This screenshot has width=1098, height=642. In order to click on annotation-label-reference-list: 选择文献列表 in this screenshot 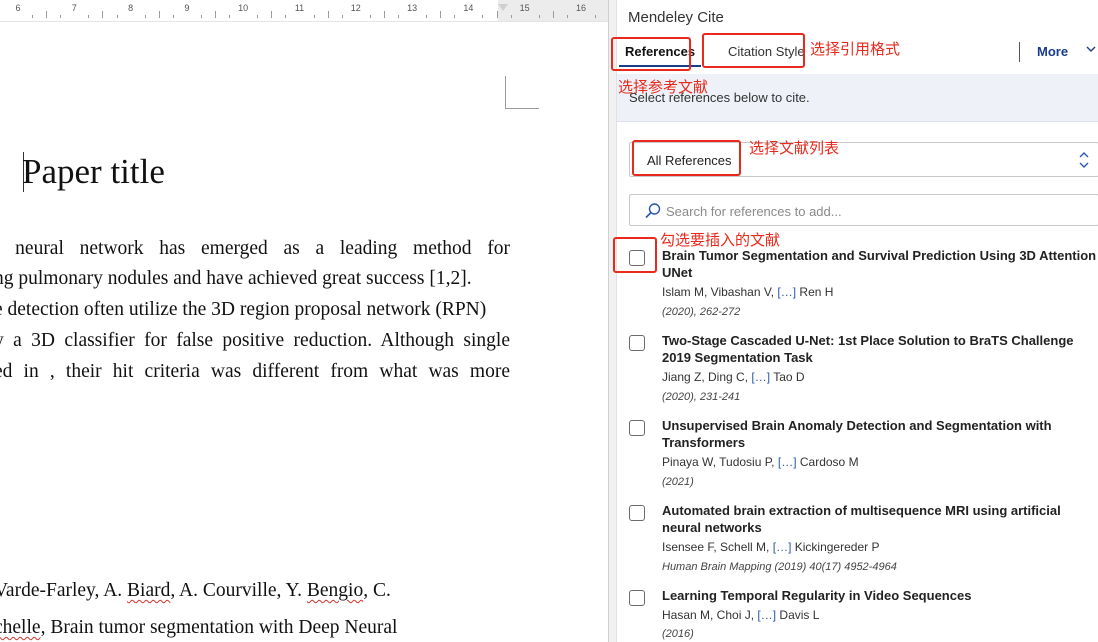, I will do `click(794, 148)`.